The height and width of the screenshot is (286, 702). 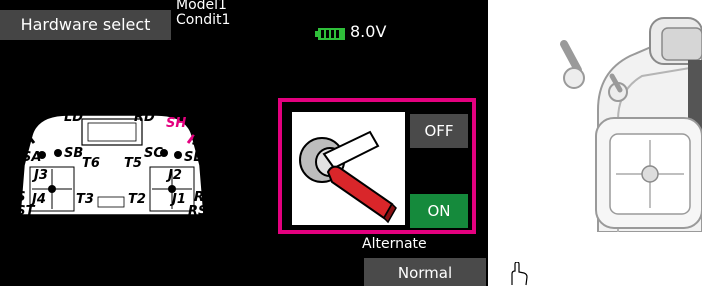 What do you see at coordinates (330, 34) in the screenshot?
I see `battery-icon` at bounding box center [330, 34].